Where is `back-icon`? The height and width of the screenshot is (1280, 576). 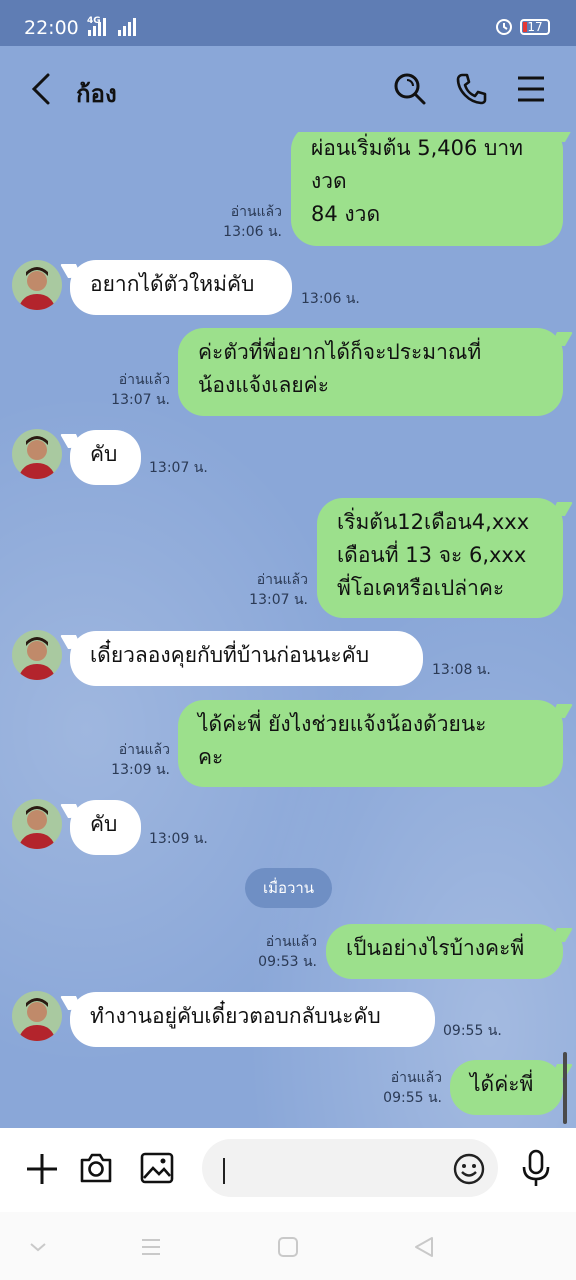 back-icon is located at coordinates (42, 89).